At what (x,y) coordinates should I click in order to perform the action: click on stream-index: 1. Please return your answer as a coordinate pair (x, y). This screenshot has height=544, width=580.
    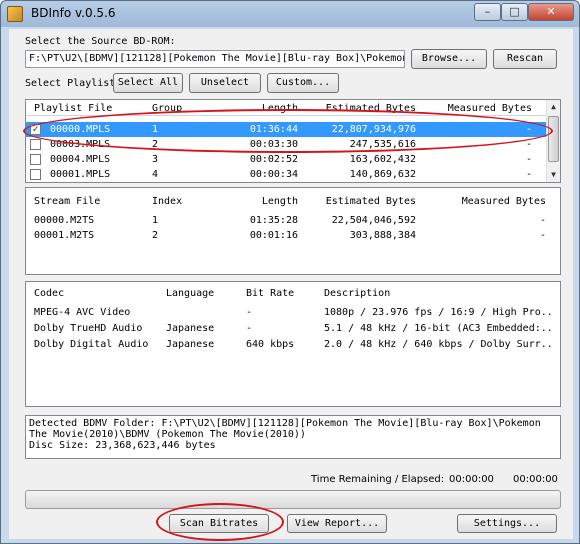
    Looking at the image, I should click on (155, 220).